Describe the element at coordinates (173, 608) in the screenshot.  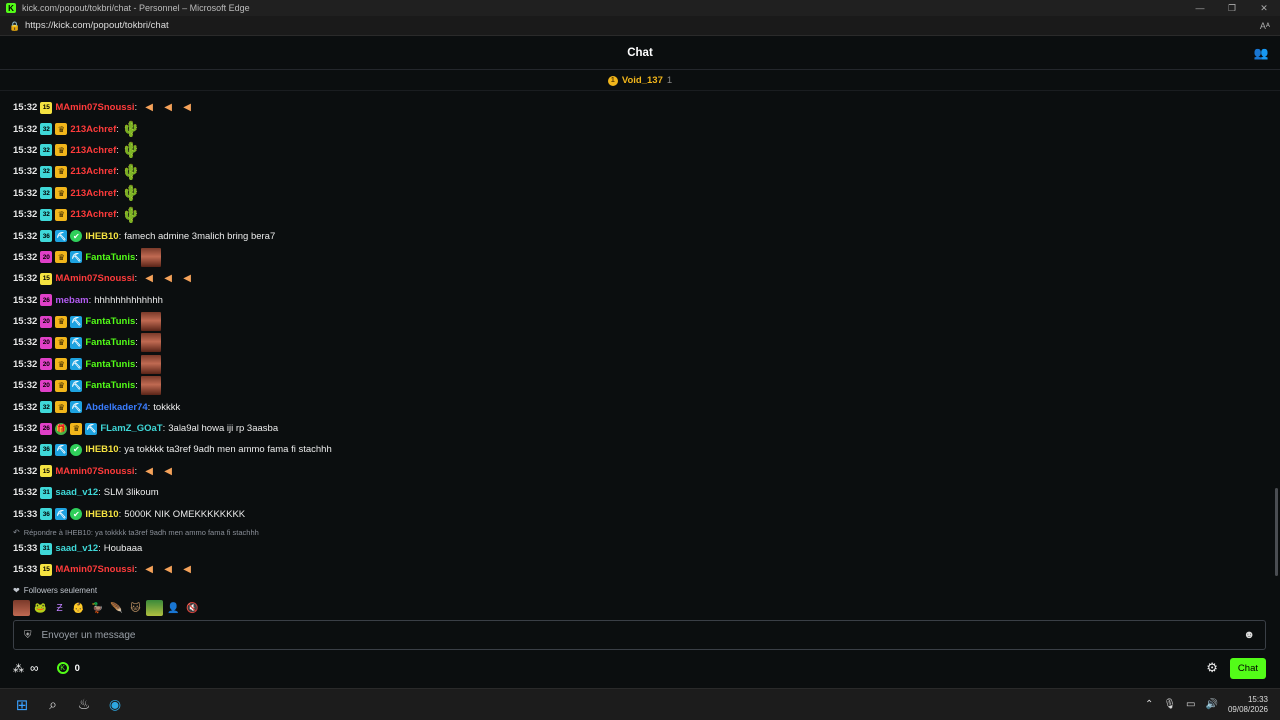
I see `emote-ghost-icon: 👤` at that location.